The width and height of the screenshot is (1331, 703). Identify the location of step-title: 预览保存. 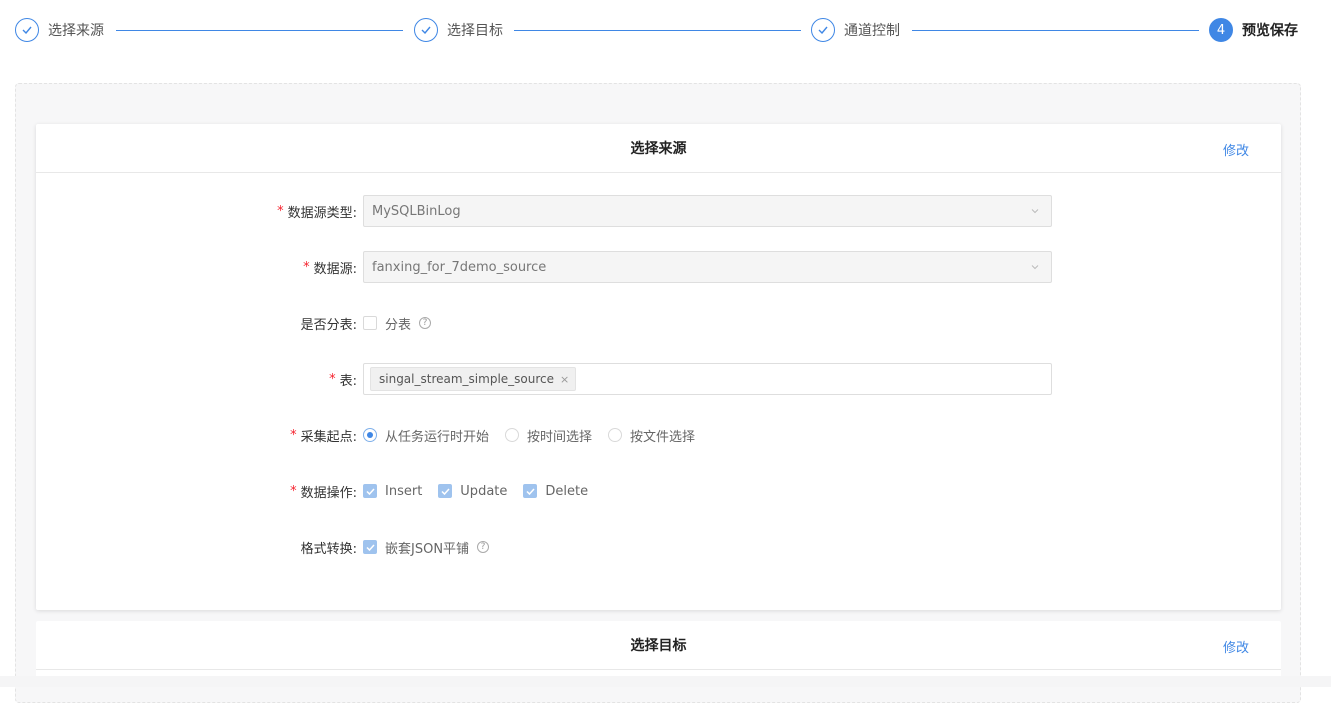
(1270, 31).